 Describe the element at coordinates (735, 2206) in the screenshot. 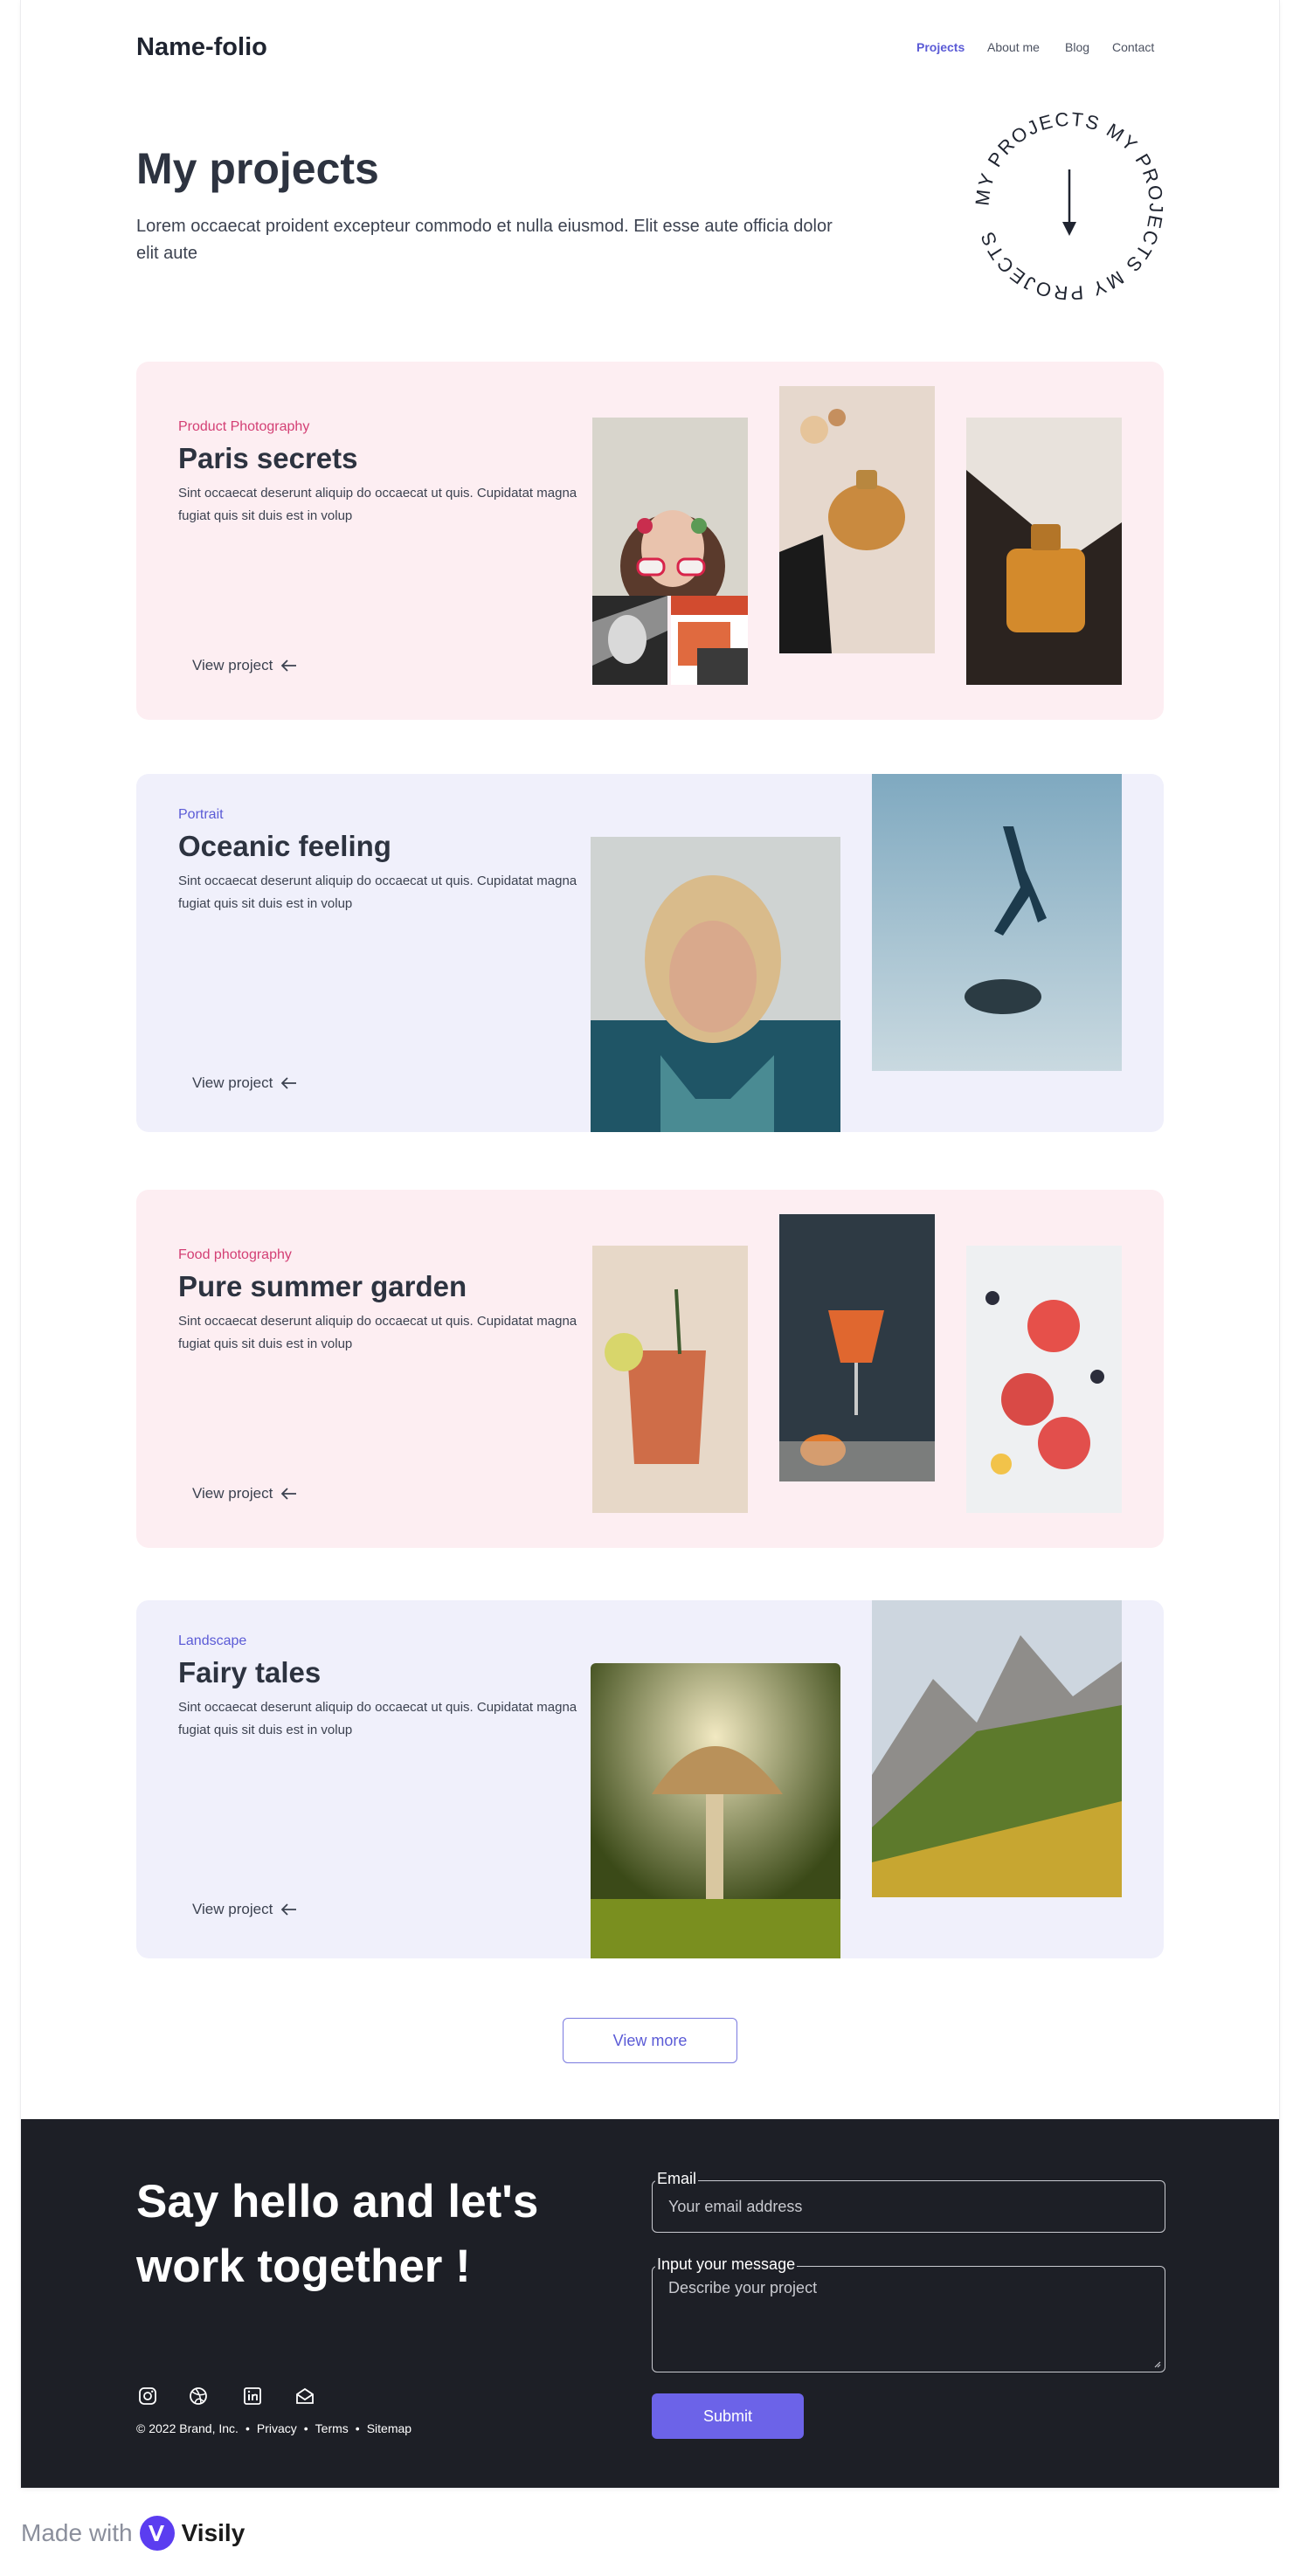

I see `email-placeholder: Your email address` at that location.